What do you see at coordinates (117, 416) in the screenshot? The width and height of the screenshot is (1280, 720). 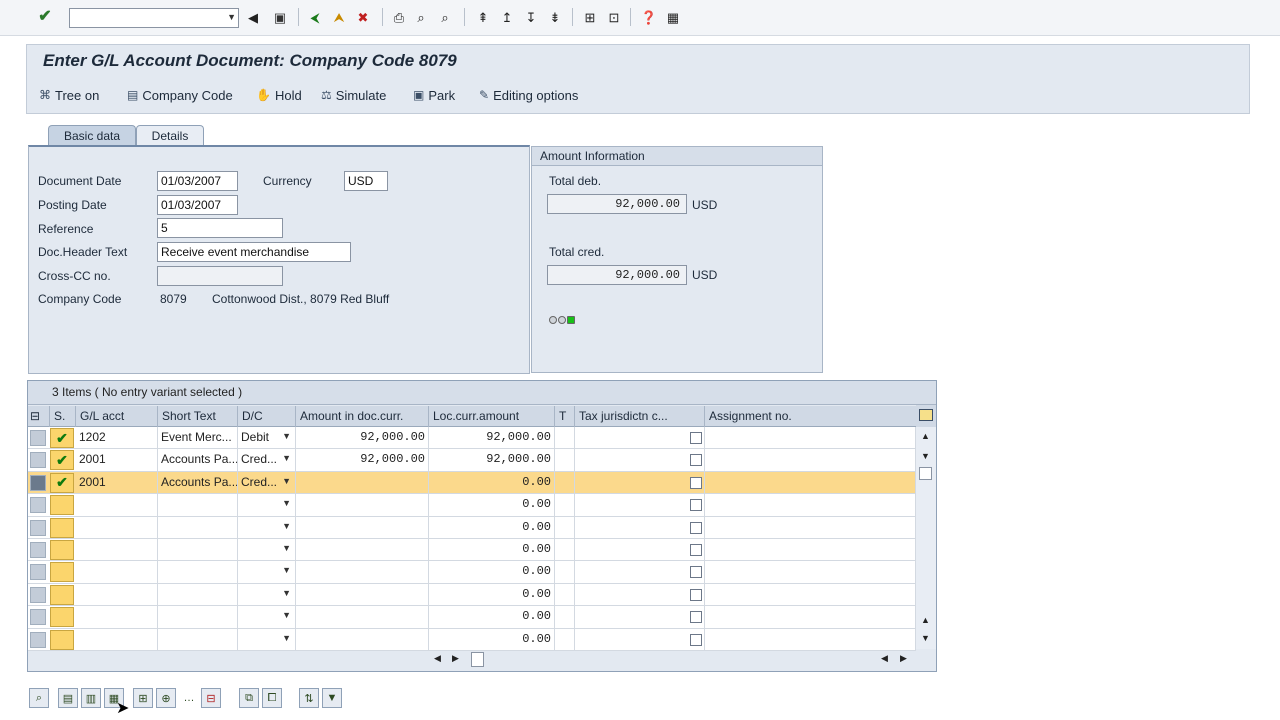 I see `col-gl-account: G/L acct` at bounding box center [117, 416].